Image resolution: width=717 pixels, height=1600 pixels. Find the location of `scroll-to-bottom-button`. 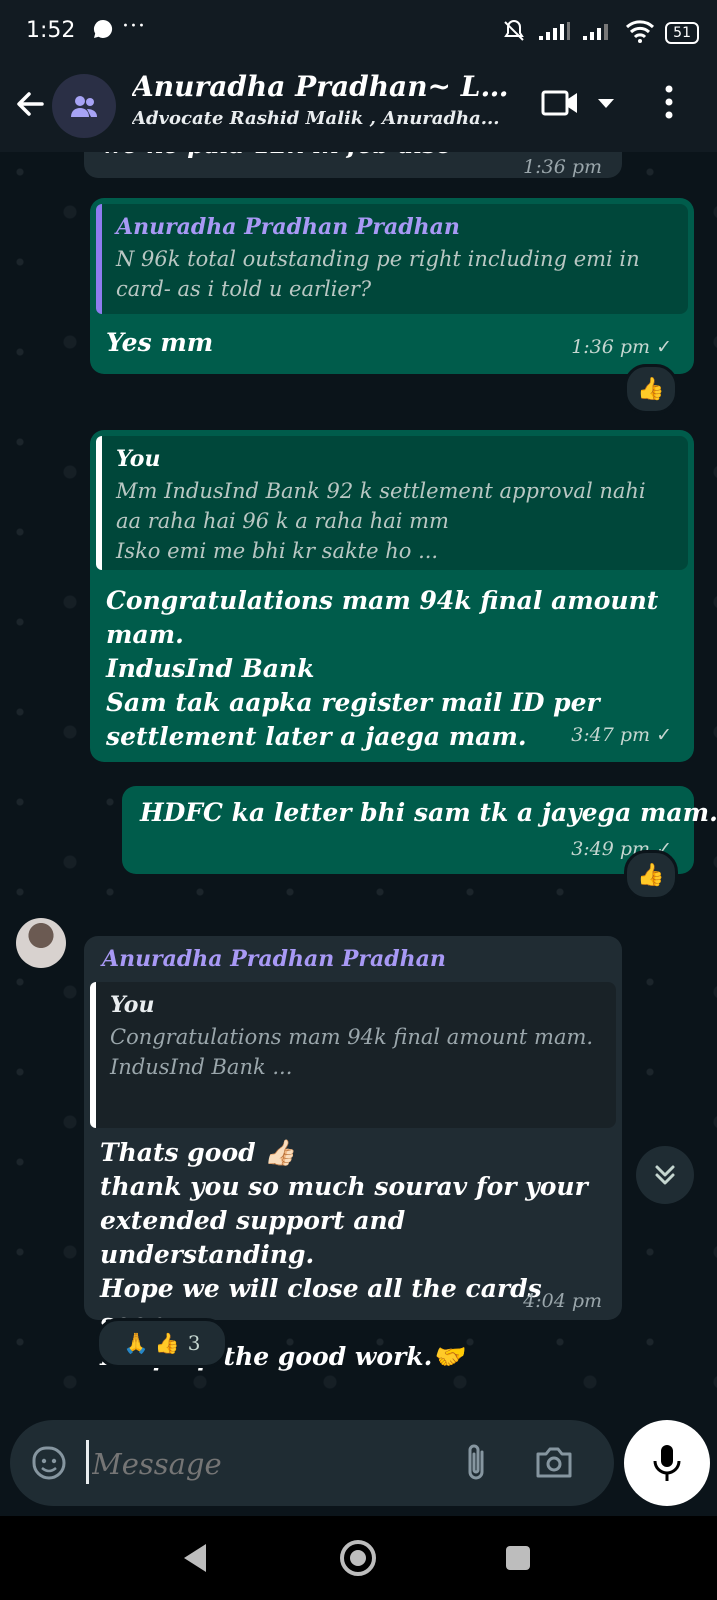

scroll-to-bottom-button is located at coordinates (665, 1175).